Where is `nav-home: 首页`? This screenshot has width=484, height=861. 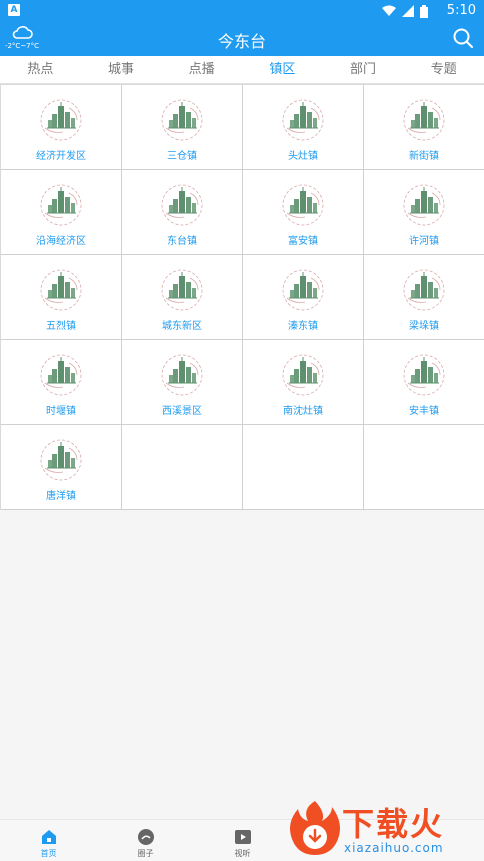 nav-home: 首页 is located at coordinates (48, 840).